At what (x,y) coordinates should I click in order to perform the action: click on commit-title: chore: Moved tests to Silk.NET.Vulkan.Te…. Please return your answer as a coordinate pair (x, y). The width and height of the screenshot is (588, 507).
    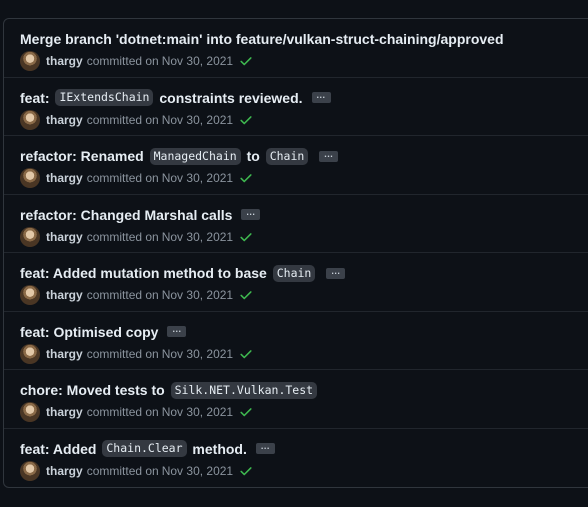
    Looking at the image, I should click on (304, 390).